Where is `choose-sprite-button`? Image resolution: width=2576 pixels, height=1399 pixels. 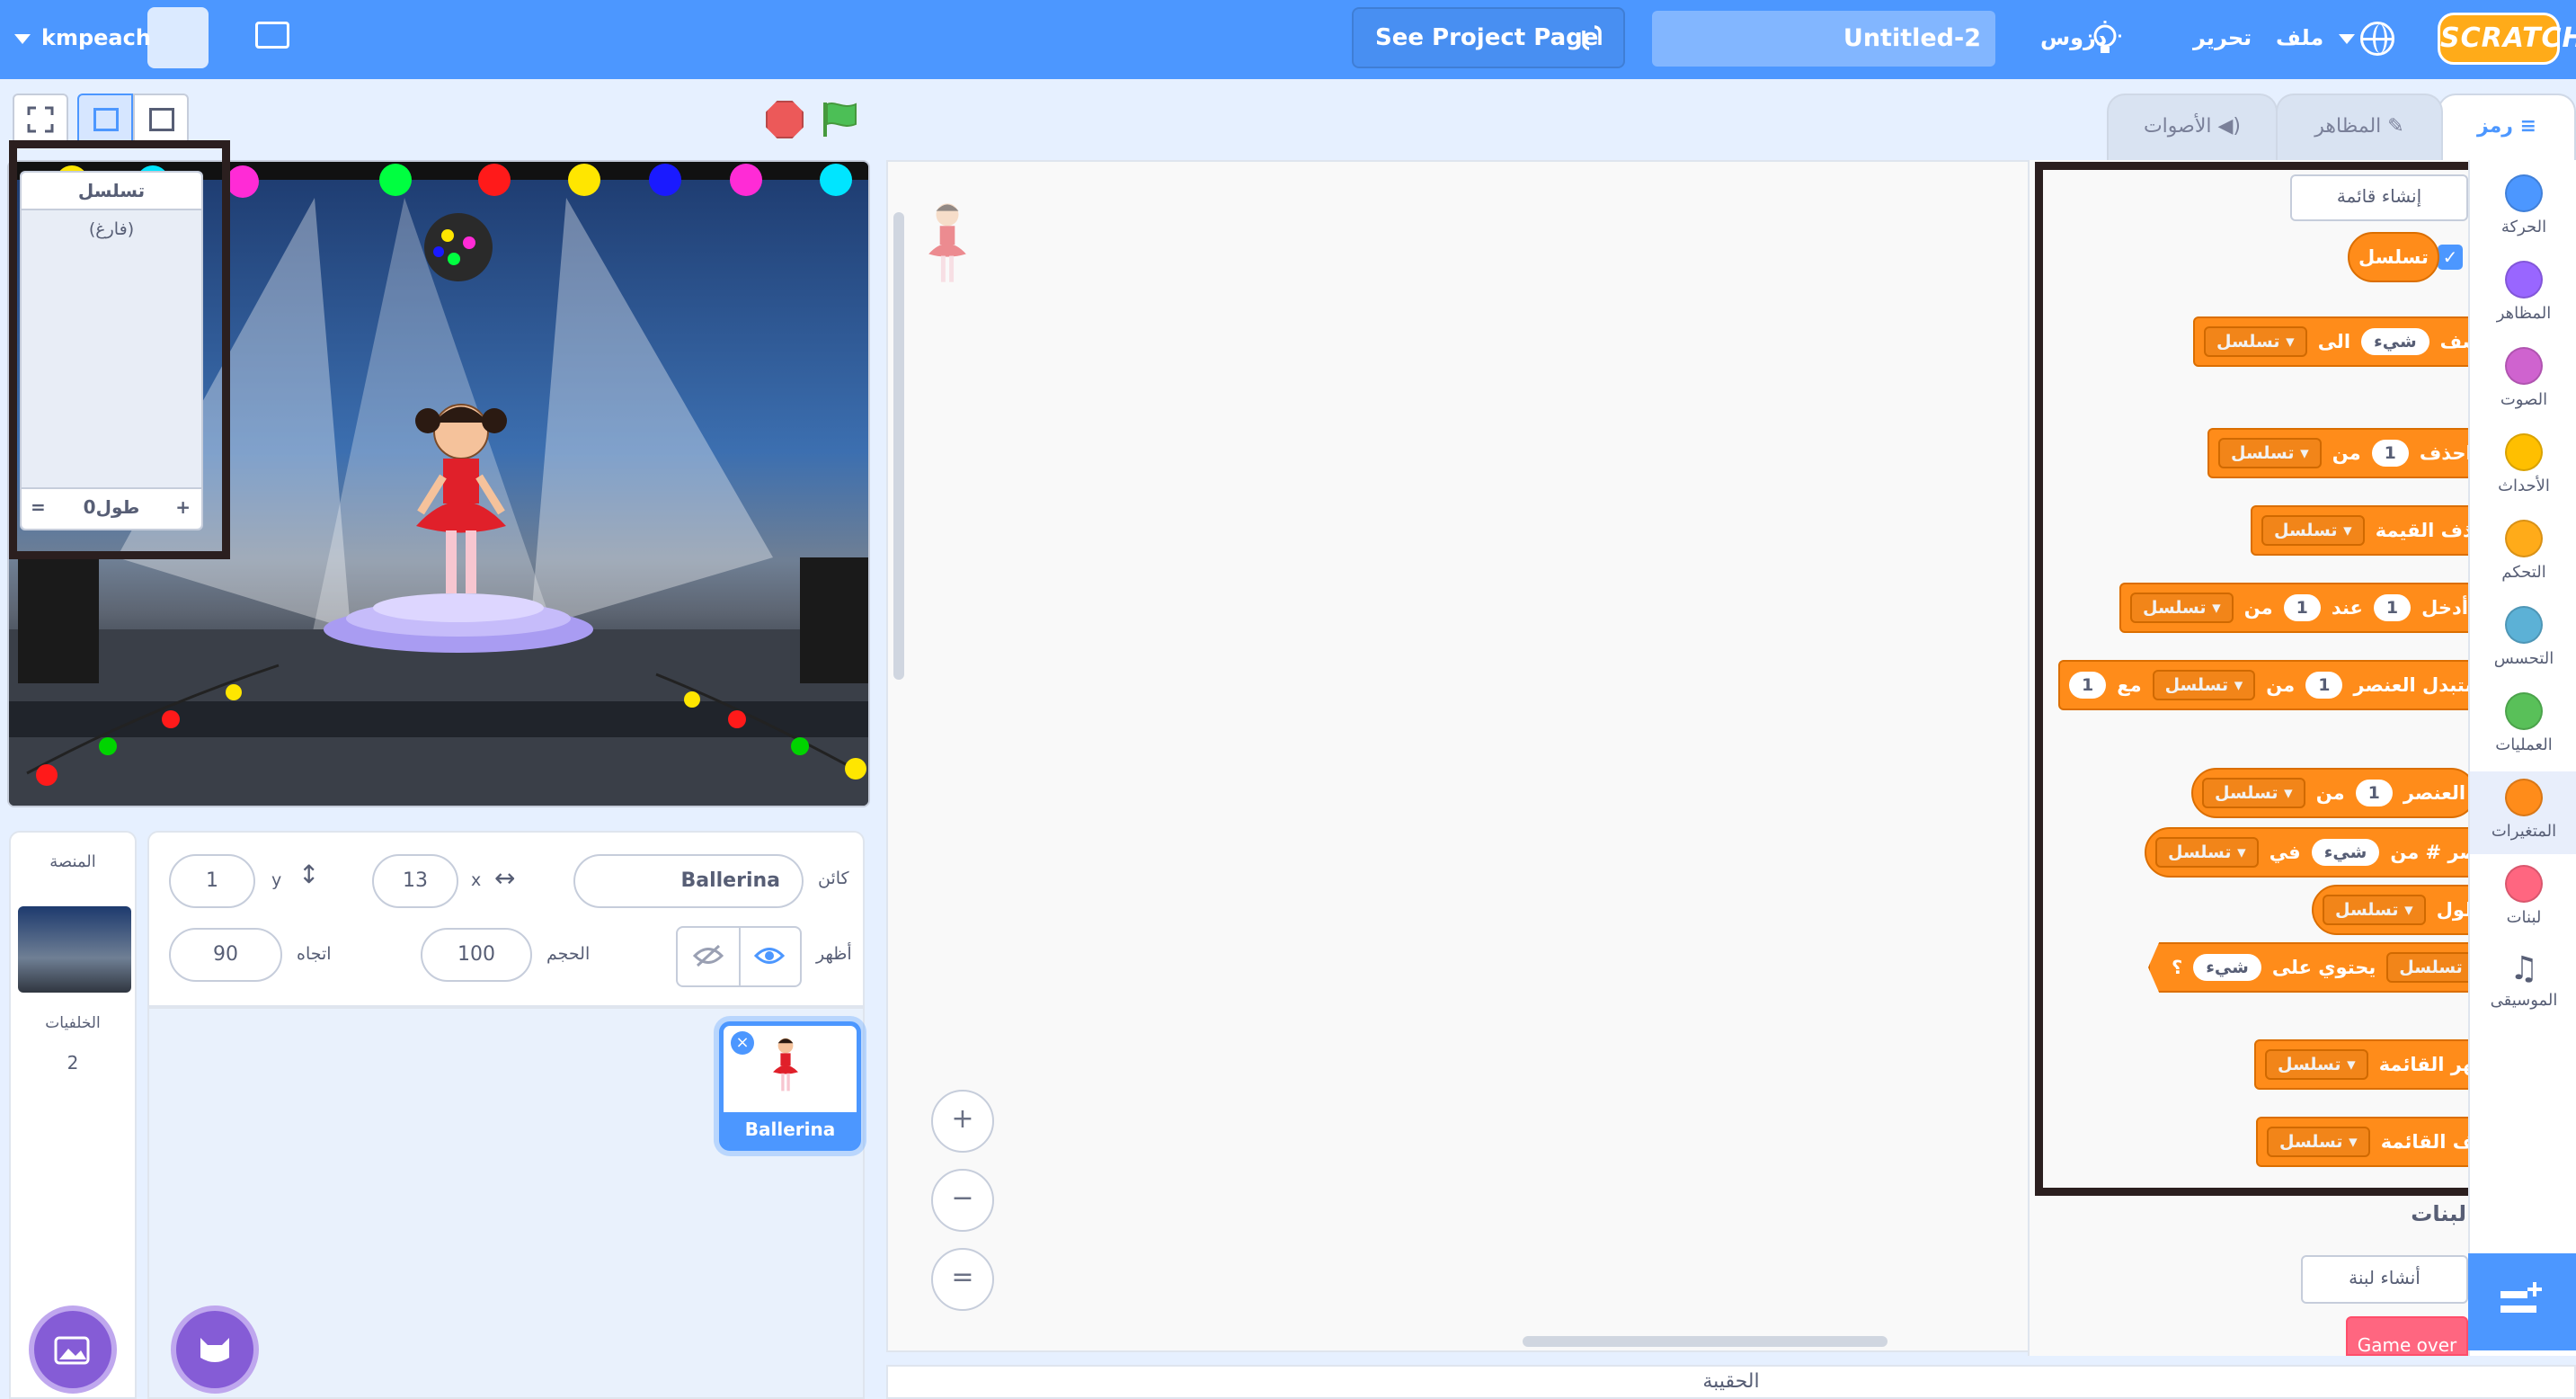 choose-sprite-button is located at coordinates (215, 1349).